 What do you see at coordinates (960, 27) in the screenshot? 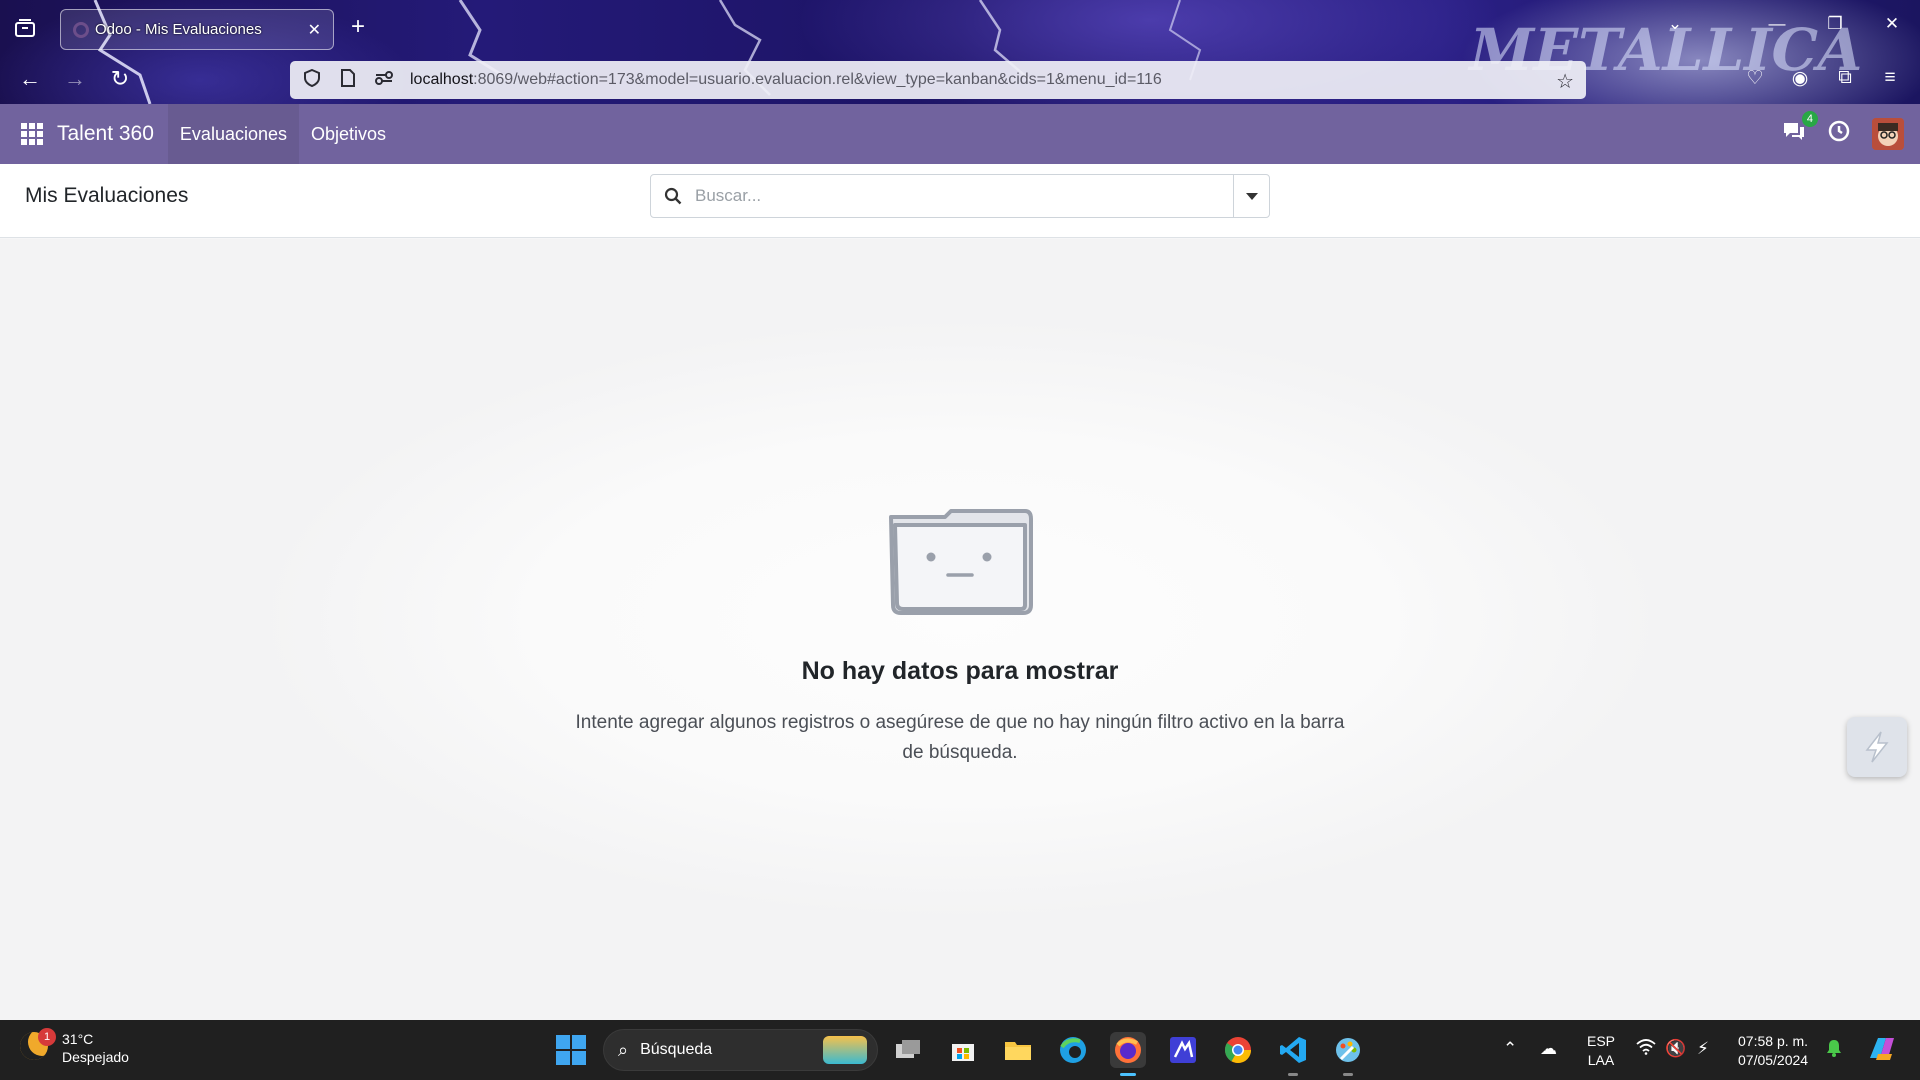
I see `tab-bar: Odoo - Mis Evaluaciones ✕ + ⌄ — ❐ ✕` at bounding box center [960, 27].